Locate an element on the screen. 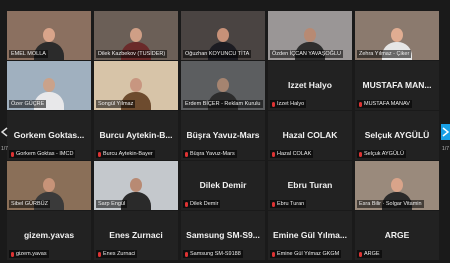 Image resolution: width=450 pixels, height=263 pixels. participant-tile: Gorkem Goktas... Gorkem Goktas - IMCD is located at coordinates (49, 135).